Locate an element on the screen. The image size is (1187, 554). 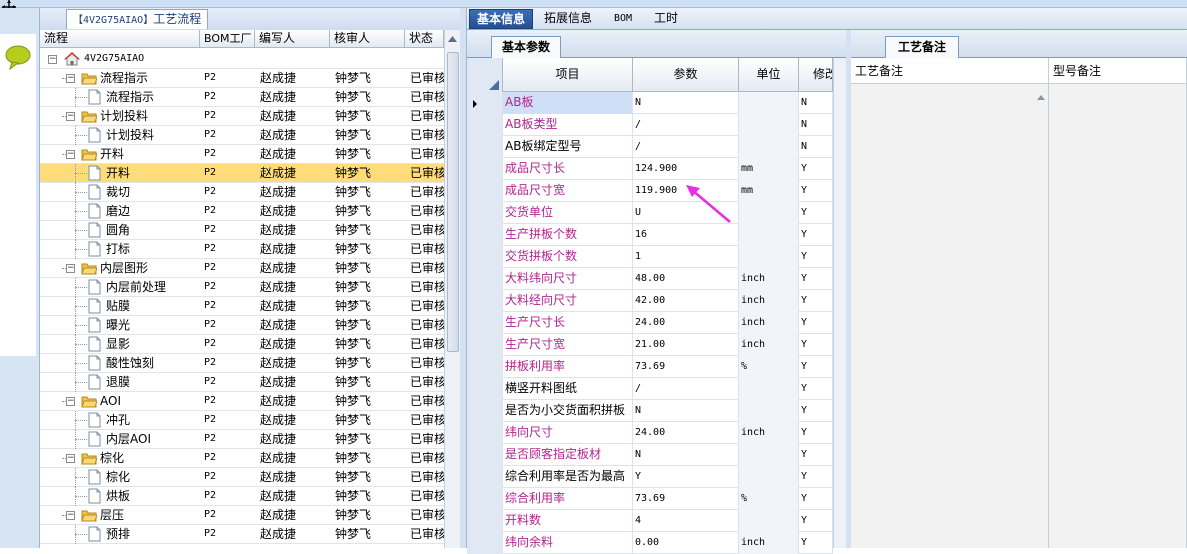
param-value-cell: 0.00 is located at coordinates (686, 543).